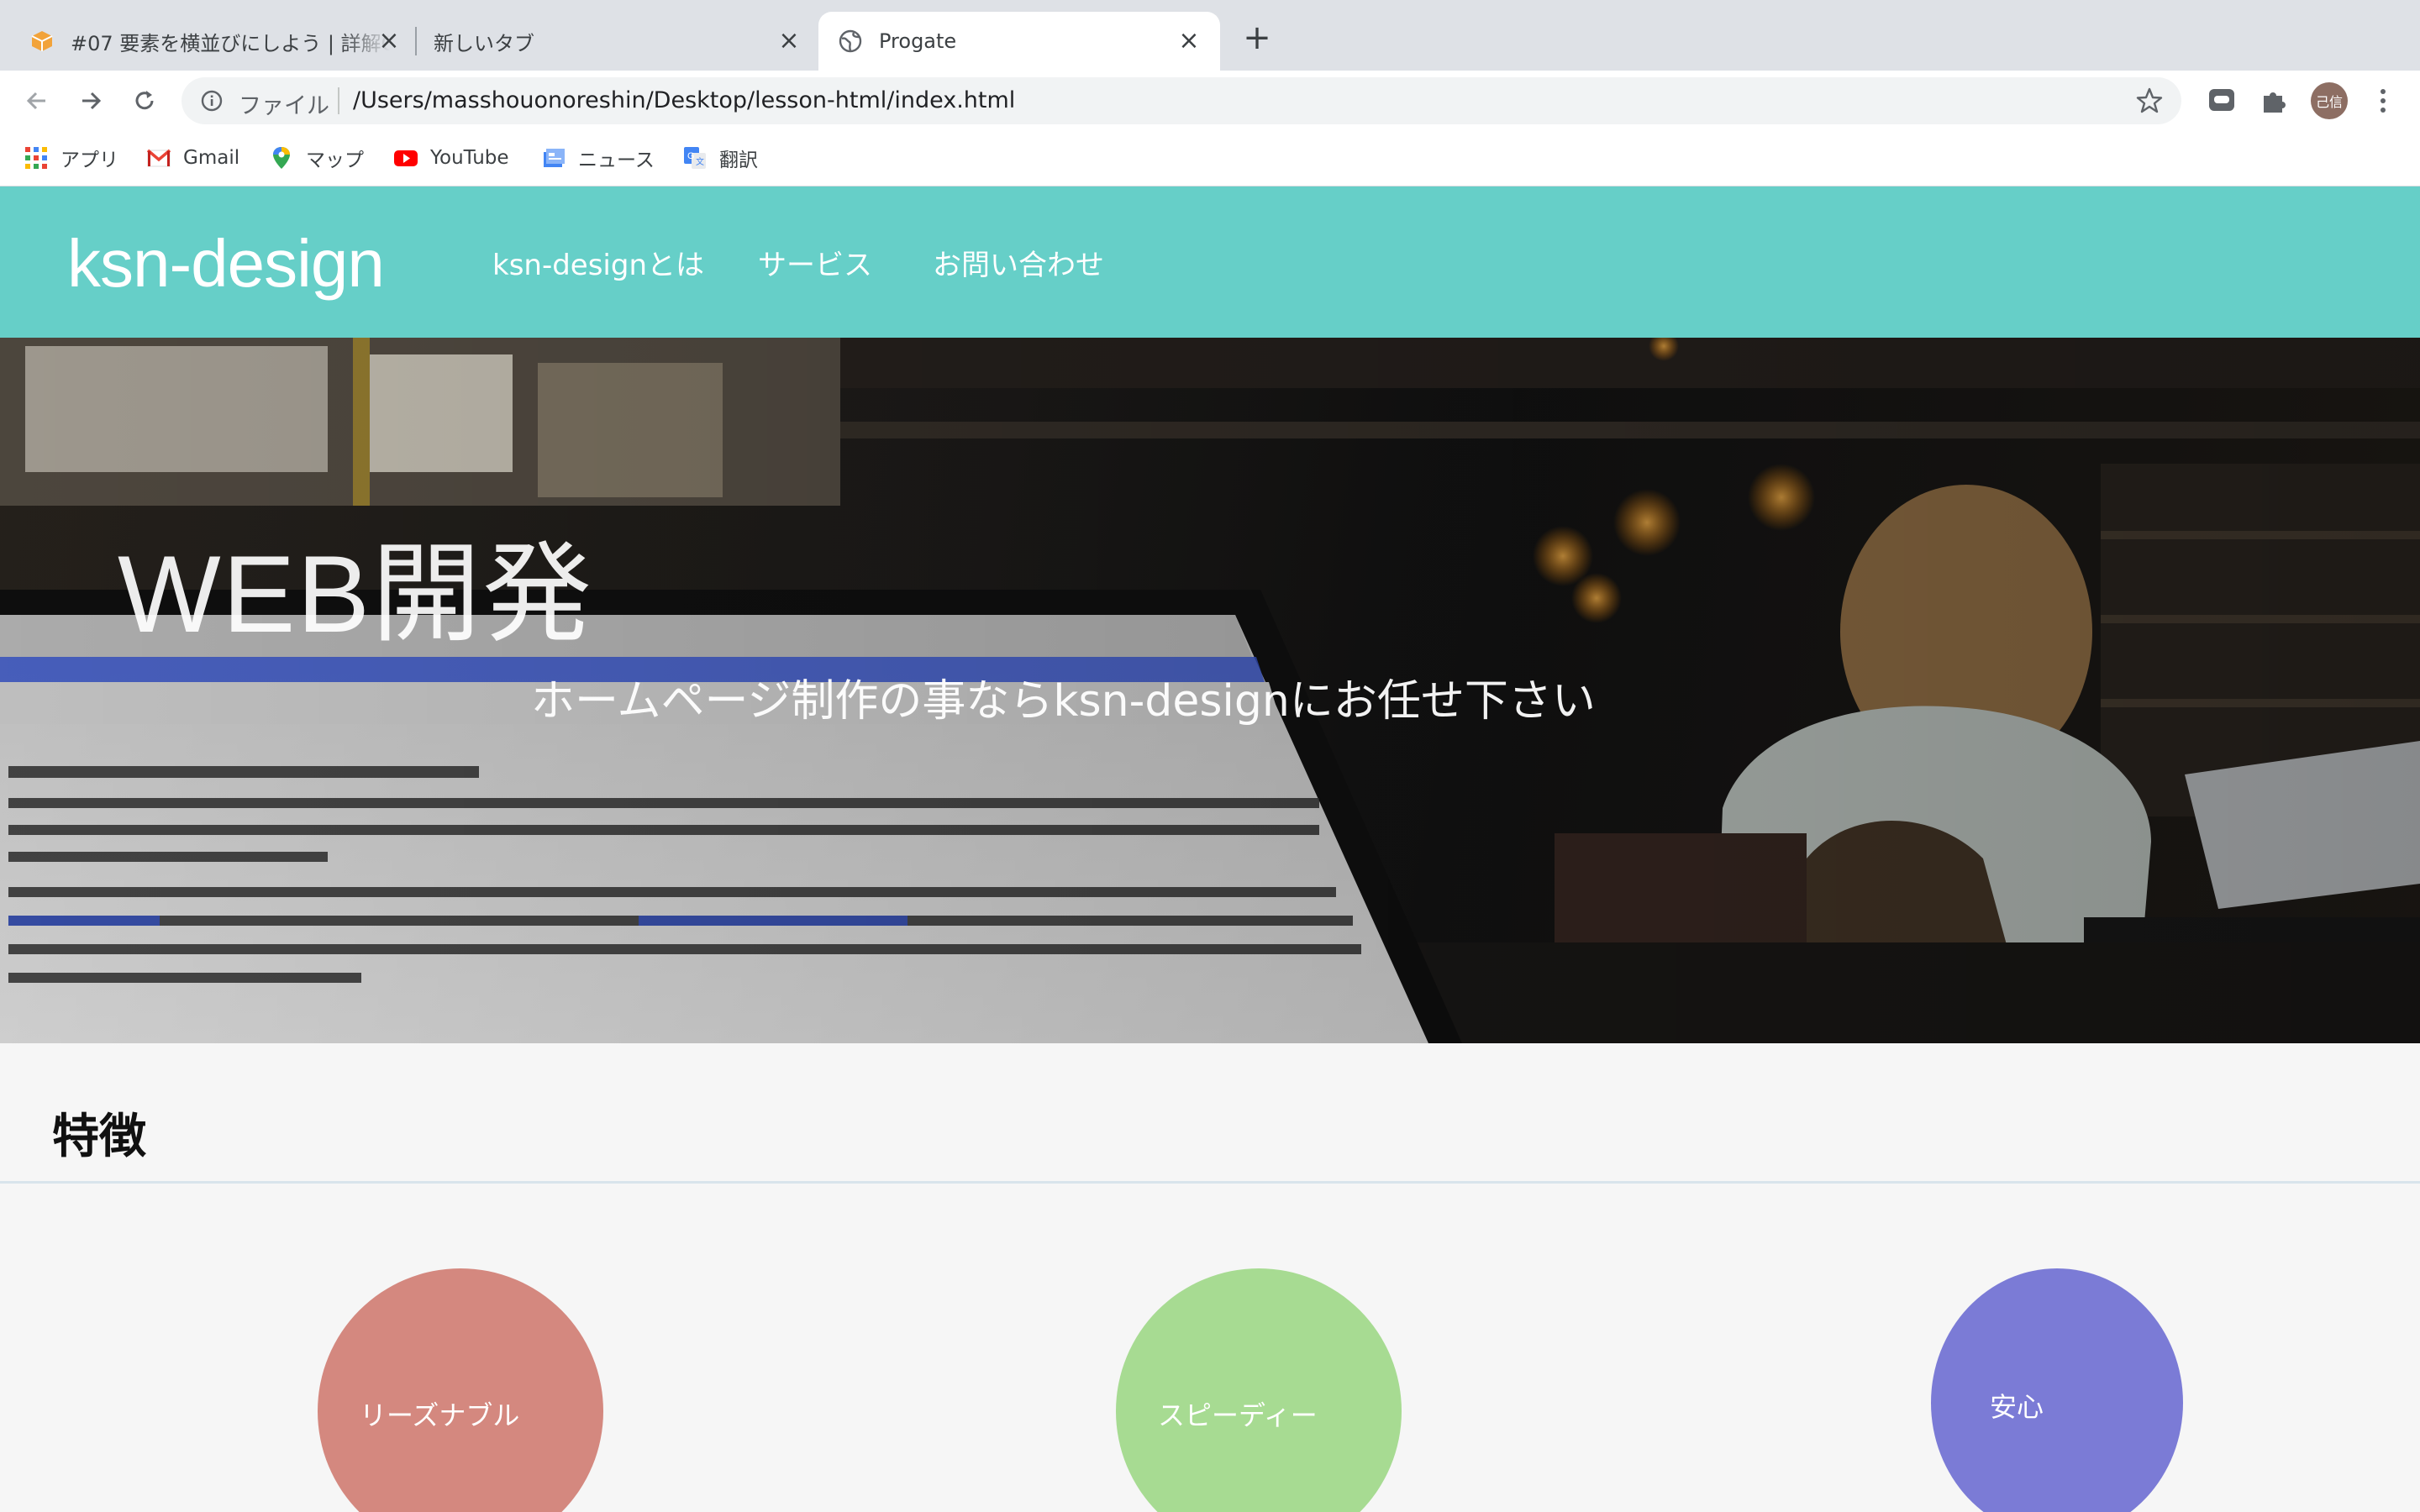  I want to click on bookmark-maps: マップ, so click(316, 158).